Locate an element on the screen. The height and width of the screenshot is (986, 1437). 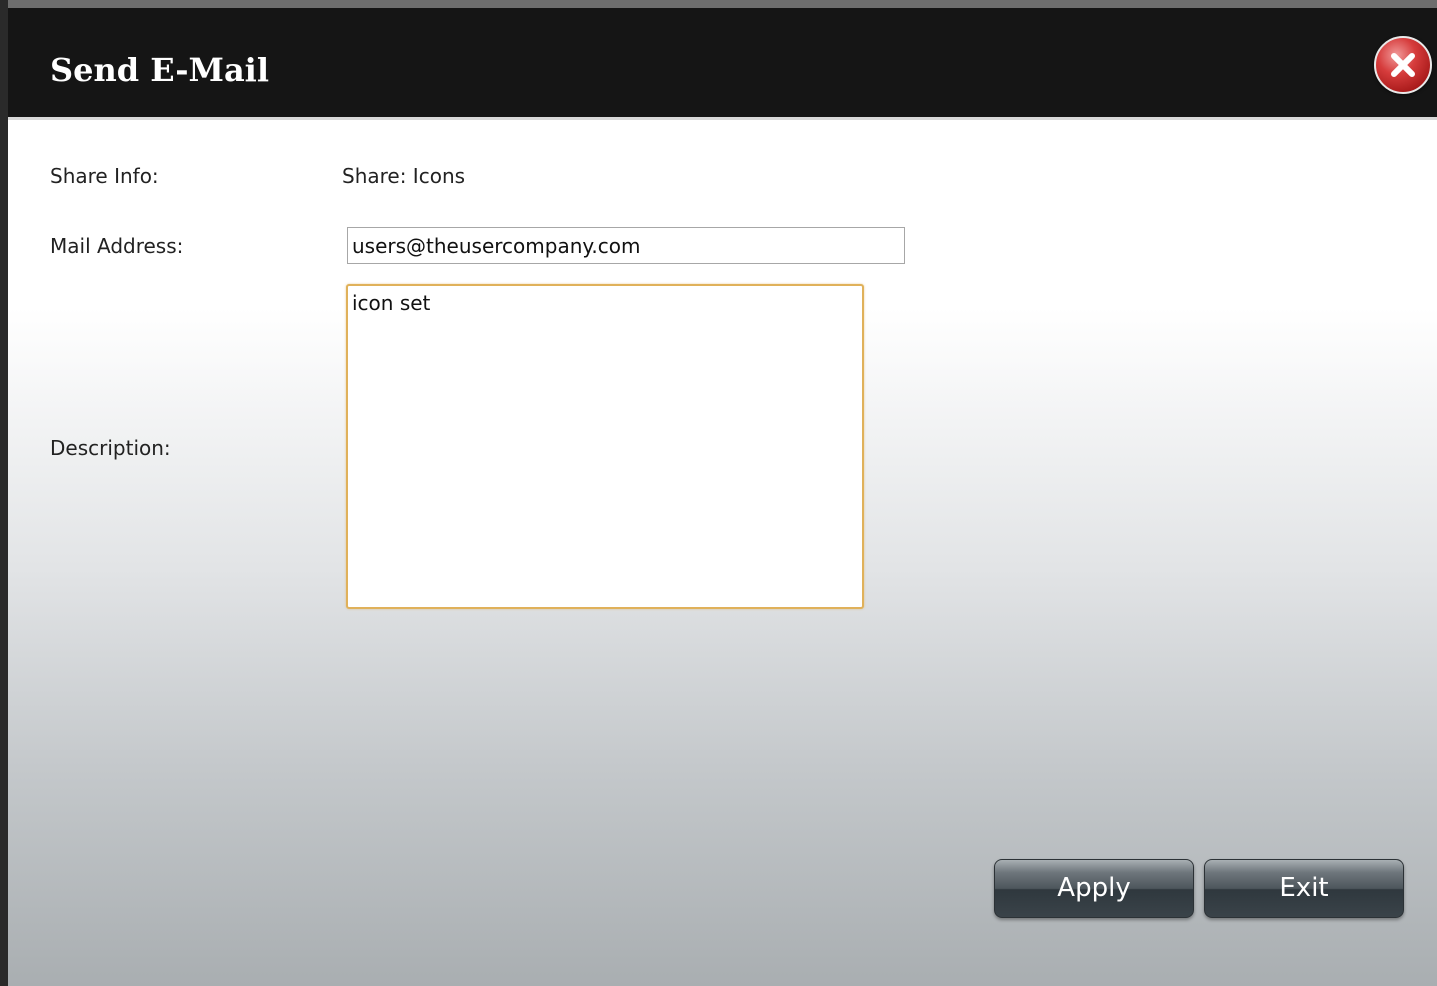
description-label: Description: is located at coordinates (110, 448).